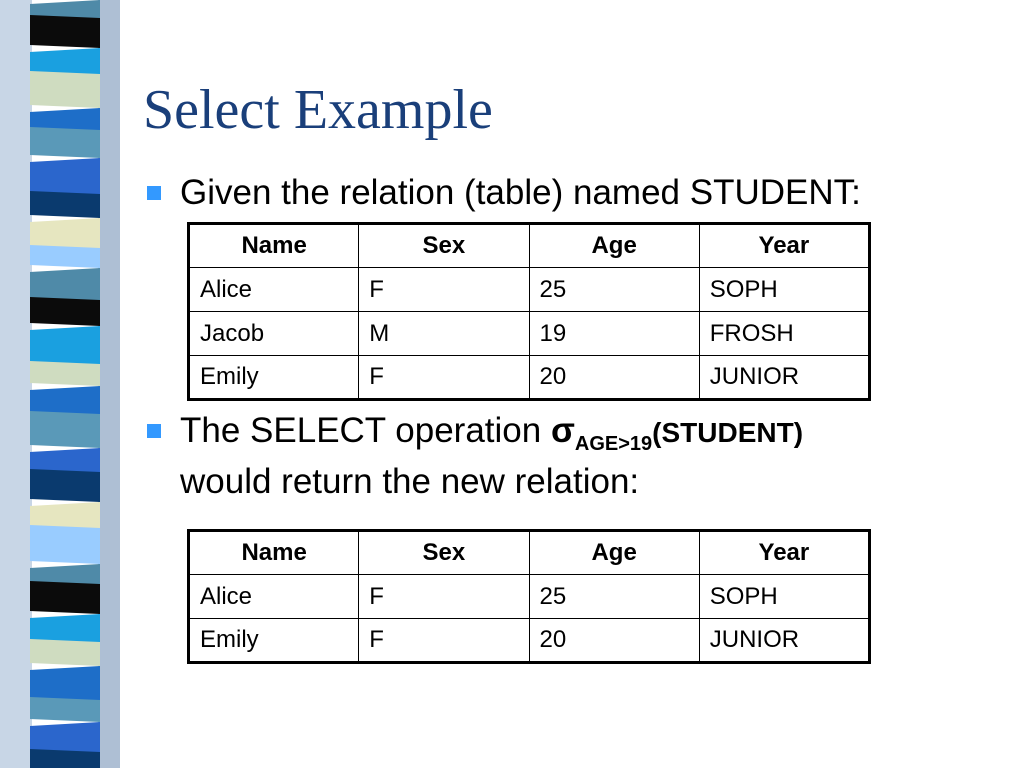 This screenshot has width=1024, height=768. I want to click on sigma-symbol: σ, so click(562, 430).